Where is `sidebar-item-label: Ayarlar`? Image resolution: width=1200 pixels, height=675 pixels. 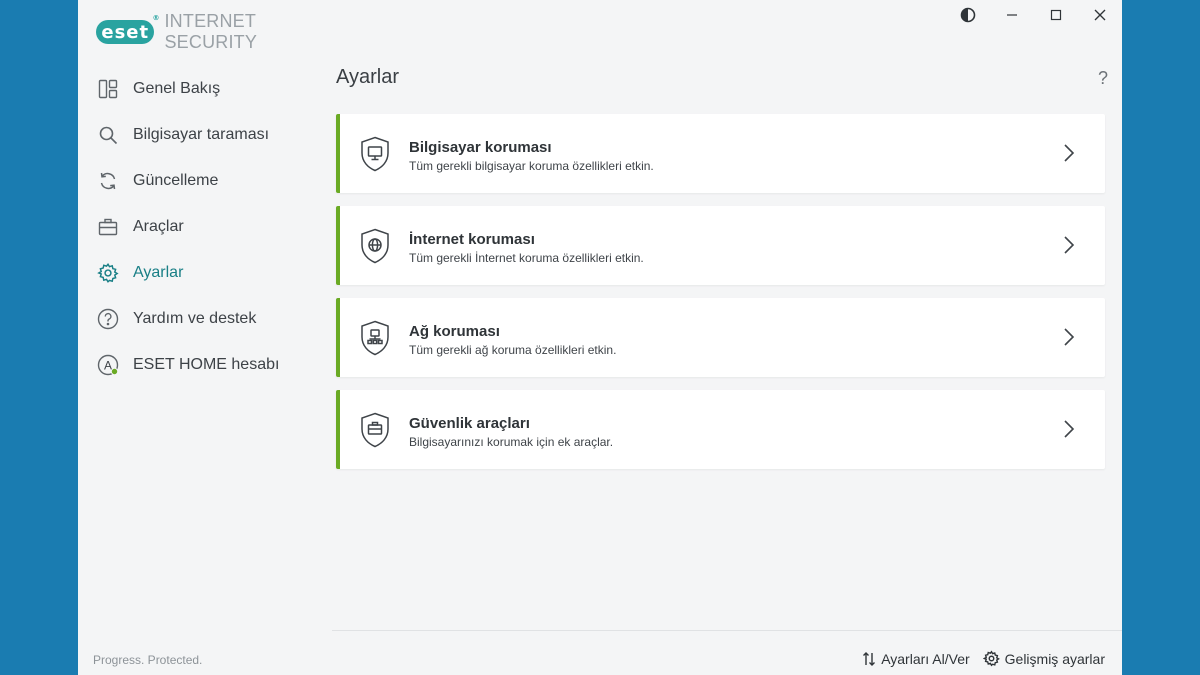
sidebar-item-label: Ayarlar is located at coordinates (158, 272).